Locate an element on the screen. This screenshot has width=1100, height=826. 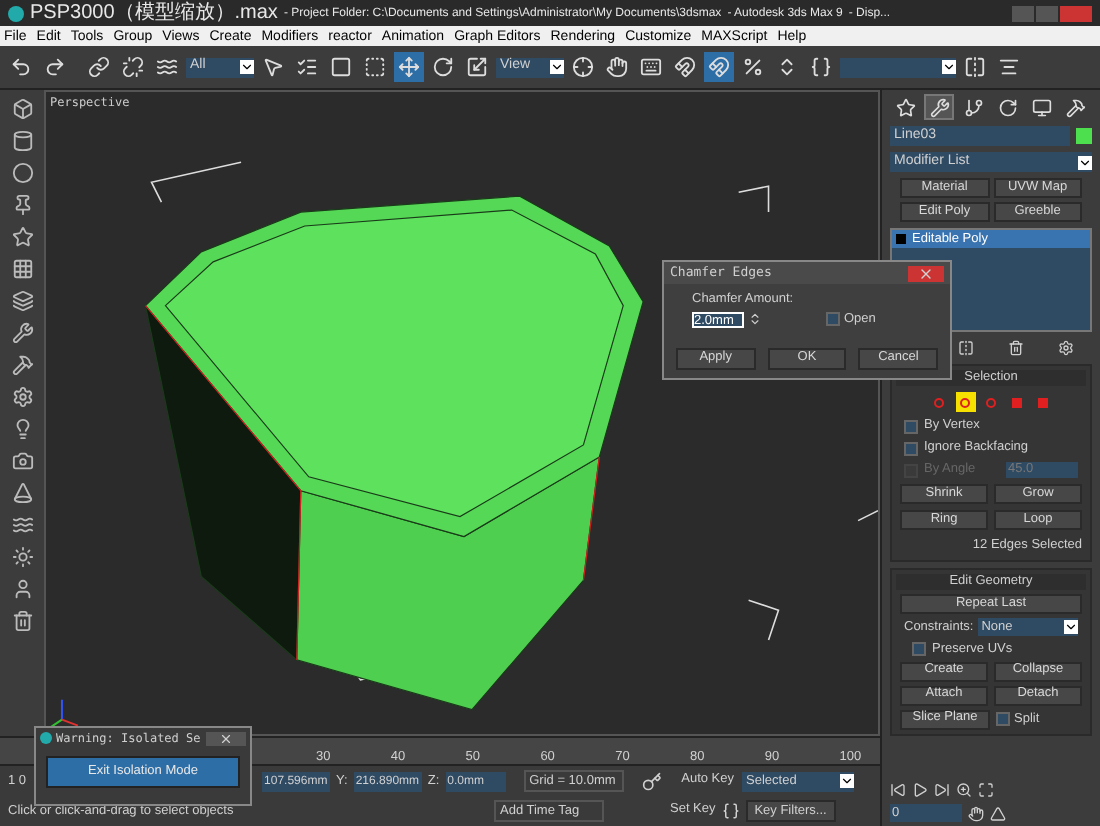
pivot-icon is located at coordinates (583, 67).